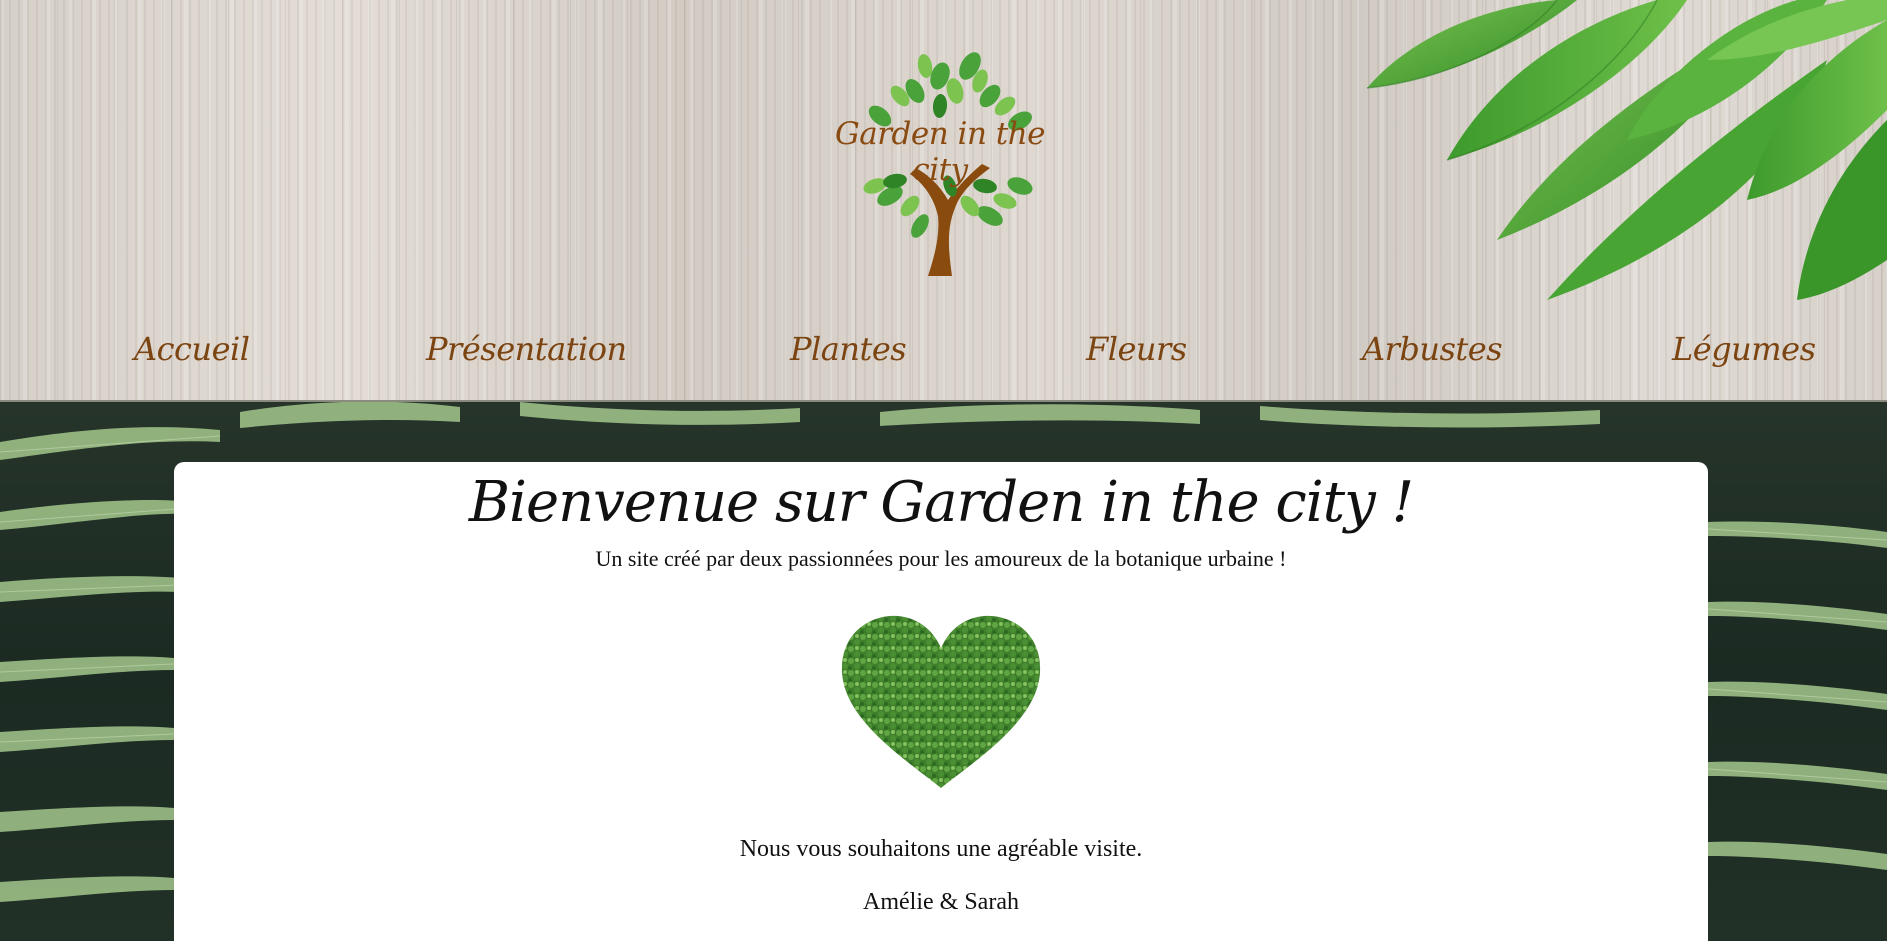 This screenshot has height=941, width=1887. Describe the element at coordinates (941, 502) in the screenshot. I see `page-title: Bienvenue sur Garden in the city !` at that location.